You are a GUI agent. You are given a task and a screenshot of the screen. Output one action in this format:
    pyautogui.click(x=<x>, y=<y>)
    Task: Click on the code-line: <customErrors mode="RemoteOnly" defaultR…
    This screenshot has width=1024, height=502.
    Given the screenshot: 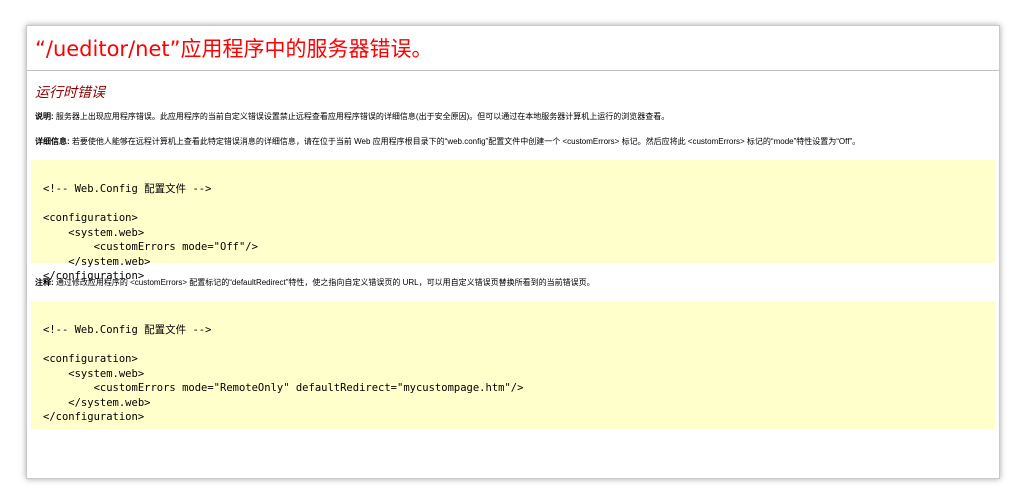 What is the action you would take?
    pyautogui.click(x=283, y=388)
    